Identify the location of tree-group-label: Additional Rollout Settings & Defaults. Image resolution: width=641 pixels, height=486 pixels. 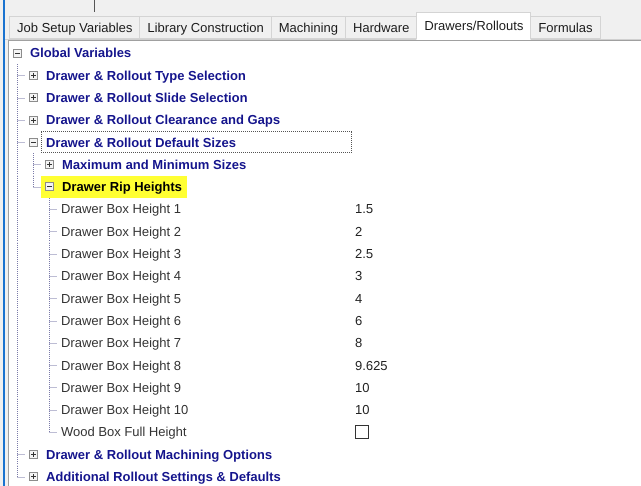
(163, 476).